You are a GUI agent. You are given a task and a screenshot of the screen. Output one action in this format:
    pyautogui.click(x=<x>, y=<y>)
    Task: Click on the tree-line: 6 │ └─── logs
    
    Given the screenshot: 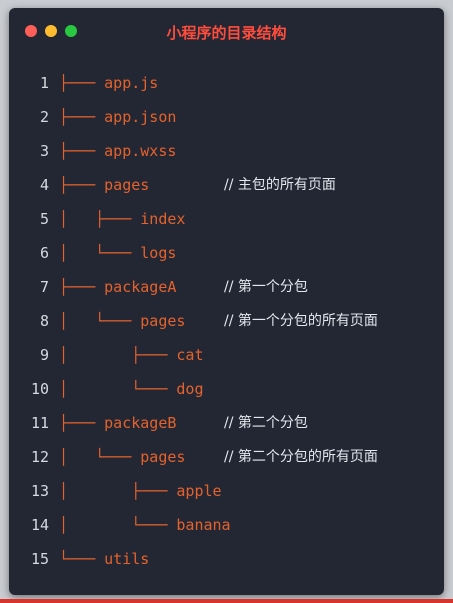 What is the action you would take?
    pyautogui.click(x=92, y=253)
    